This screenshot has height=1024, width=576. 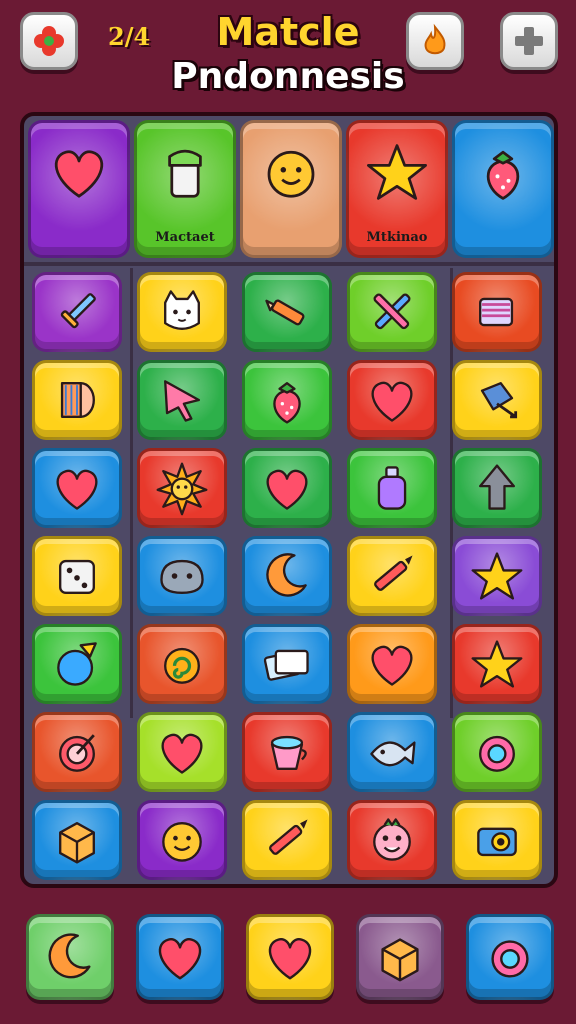 I want to click on up-arrow-icon, so click(x=497, y=487).